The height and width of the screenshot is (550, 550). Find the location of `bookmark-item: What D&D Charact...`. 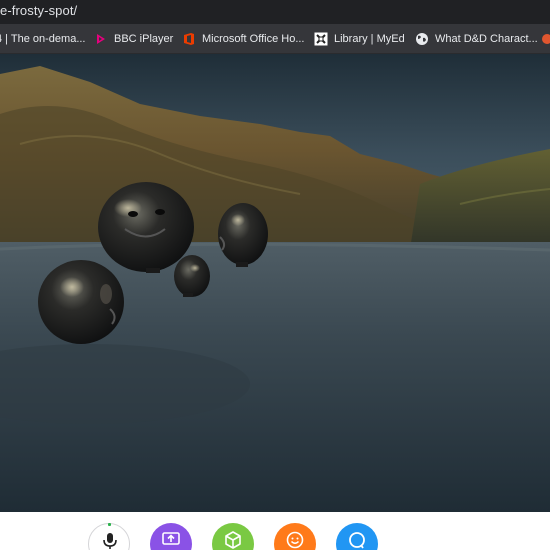

bookmark-item: What D&D Charact... is located at coordinates (476, 38).